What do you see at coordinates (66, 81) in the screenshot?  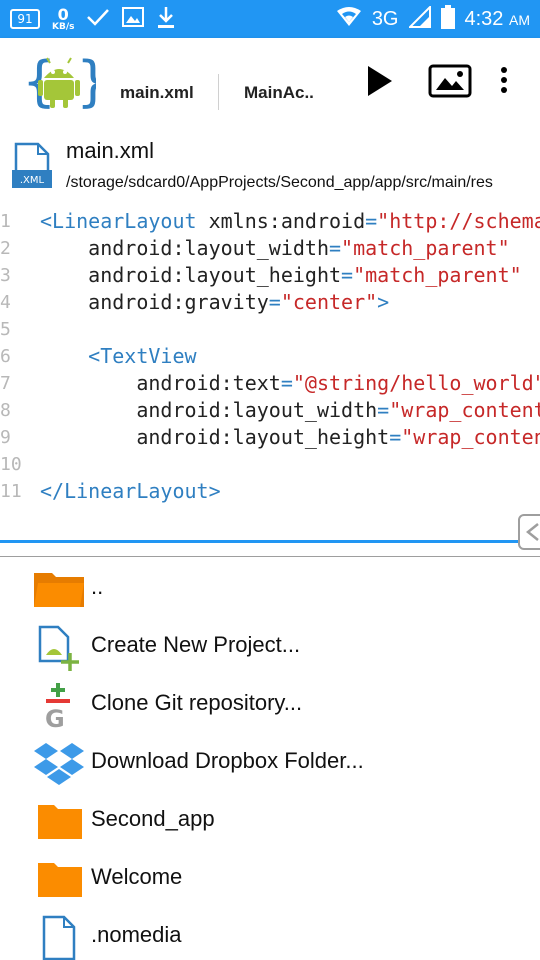 I see `aide-logo-icon: { }` at bounding box center [66, 81].